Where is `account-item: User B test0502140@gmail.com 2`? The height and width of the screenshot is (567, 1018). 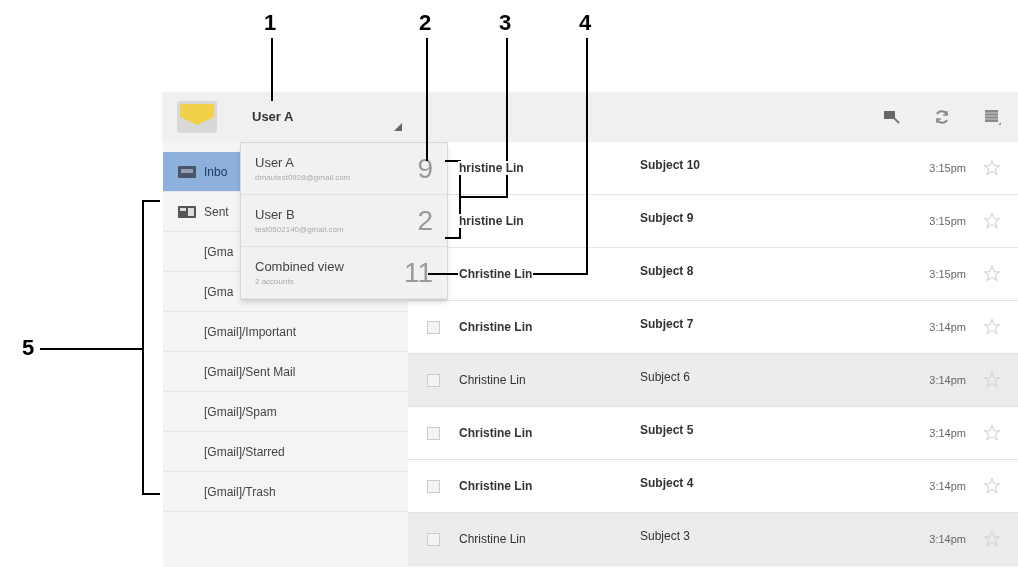
account-item: User B test0502140@gmail.com 2 is located at coordinates (344, 221).